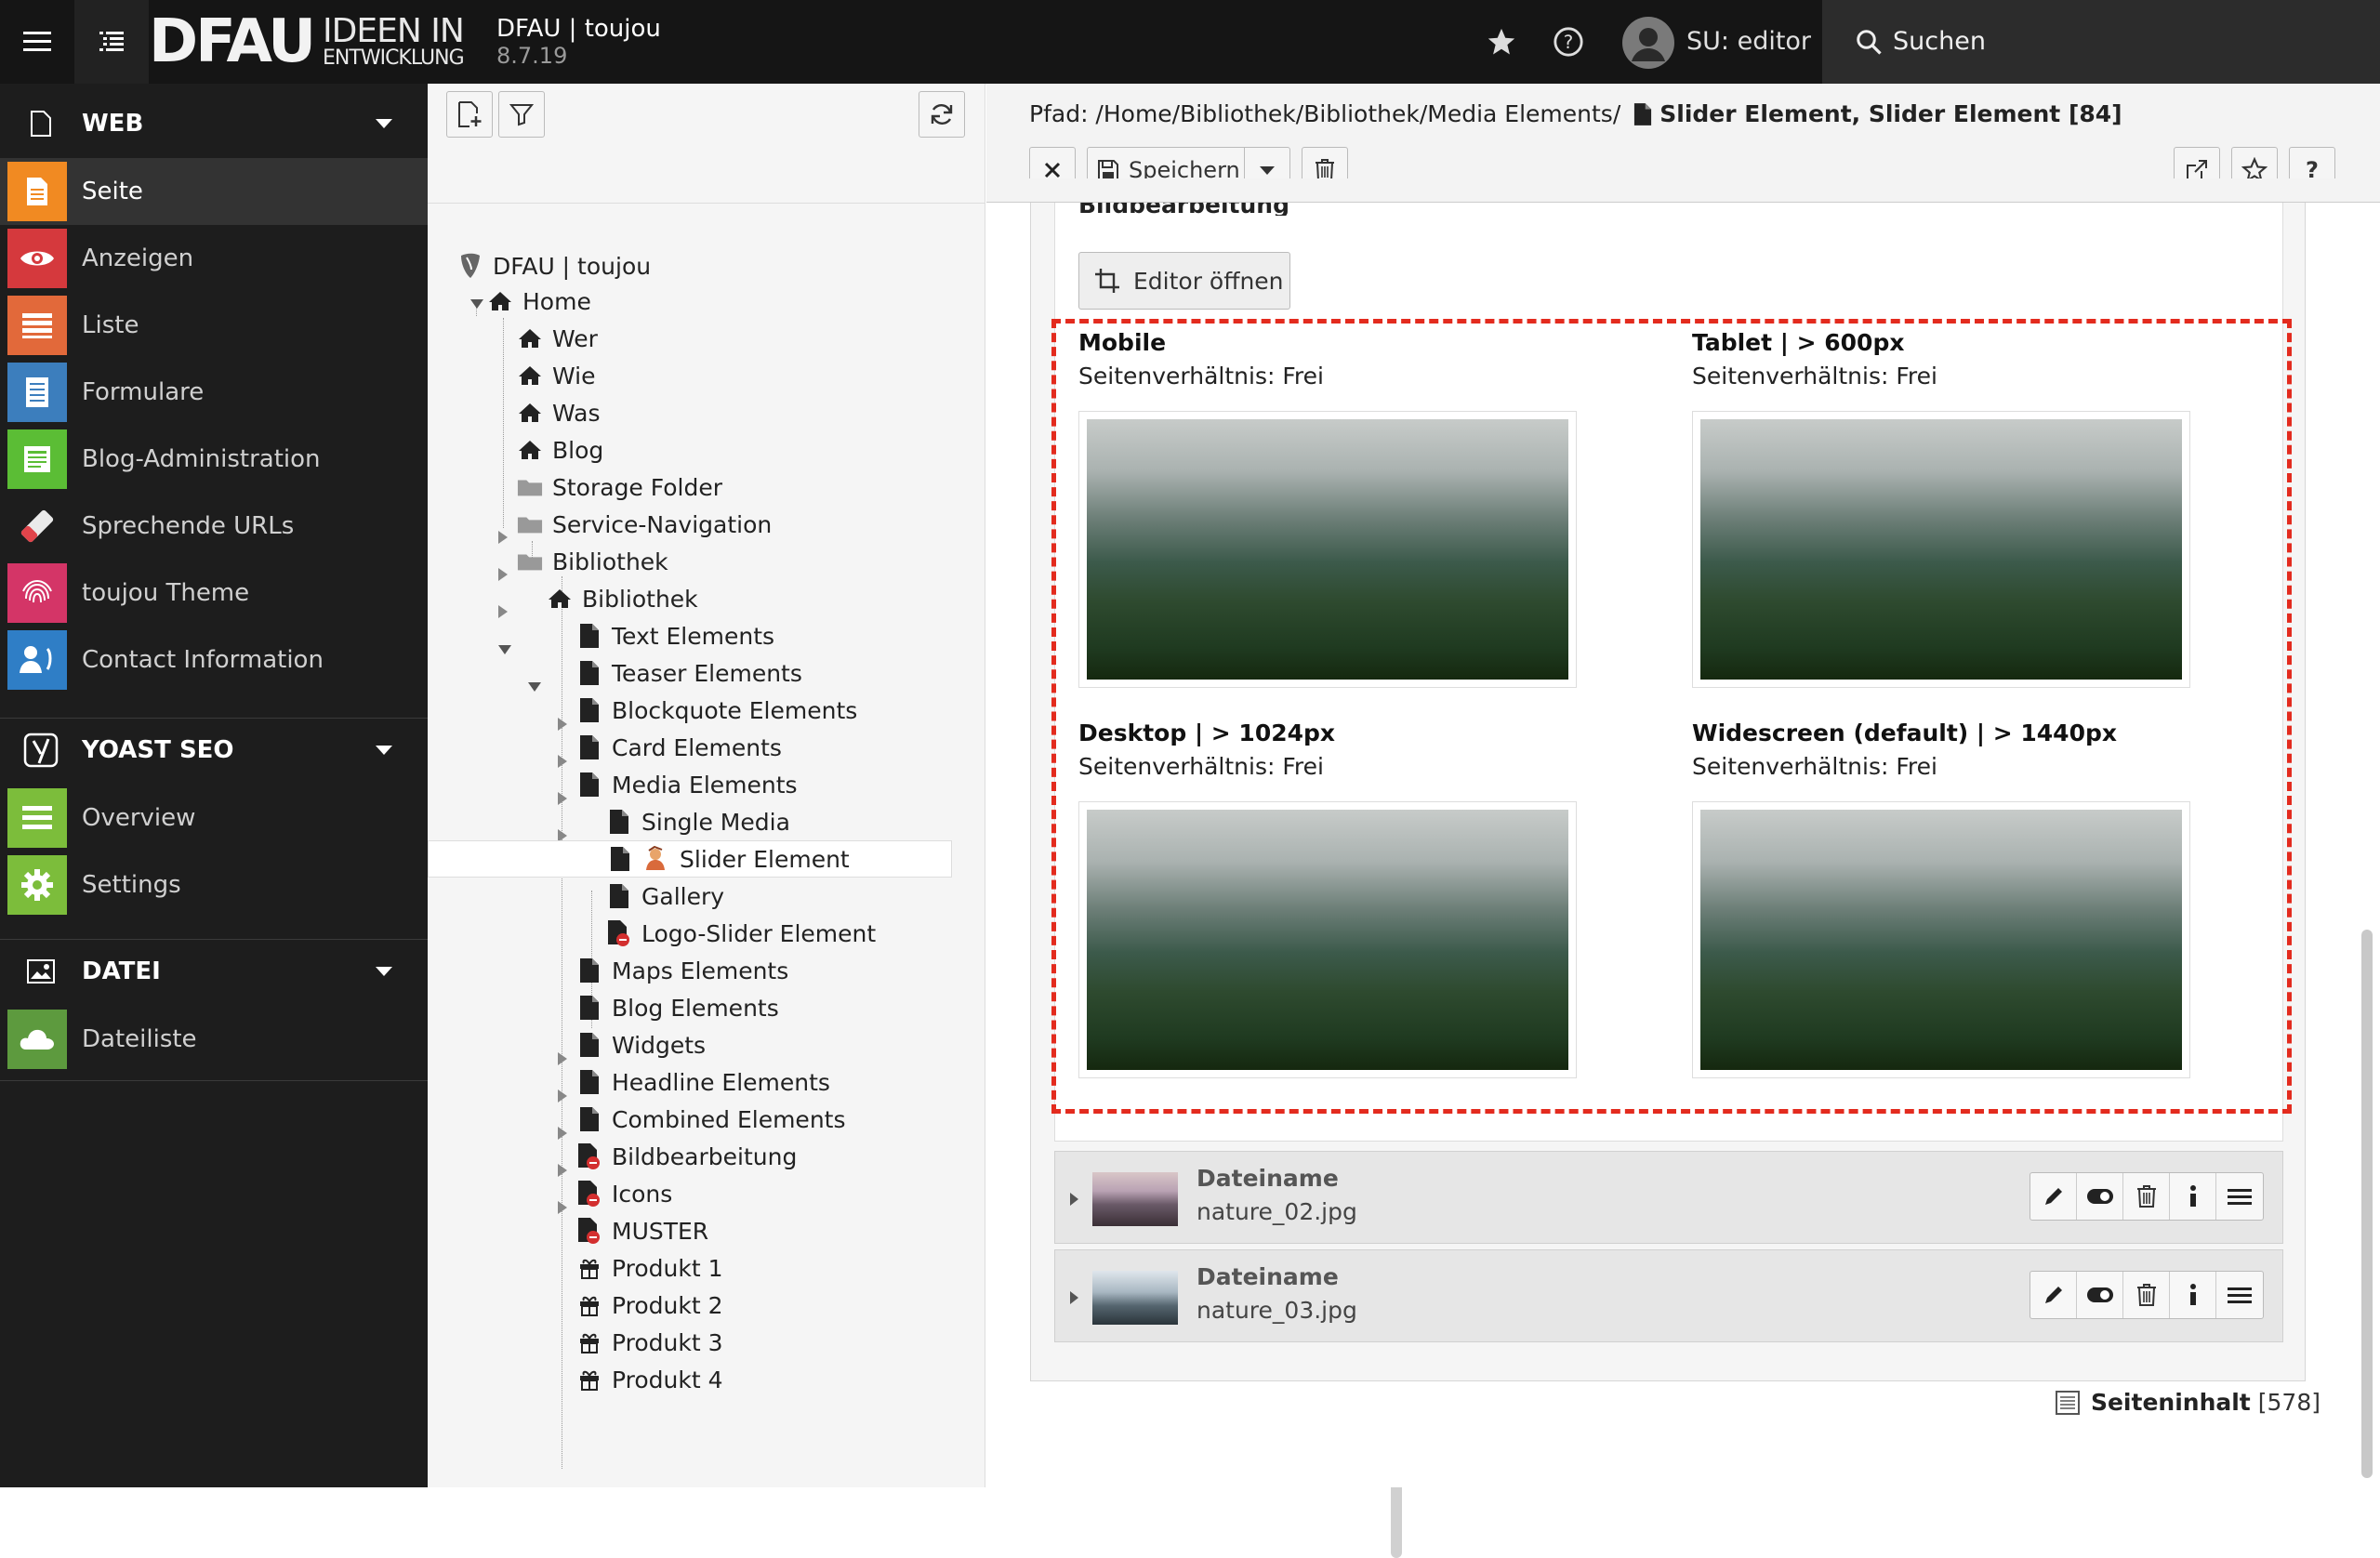 This screenshot has height=1558, width=2380. I want to click on group-yoast-label: YOAST SEO, so click(158, 750).